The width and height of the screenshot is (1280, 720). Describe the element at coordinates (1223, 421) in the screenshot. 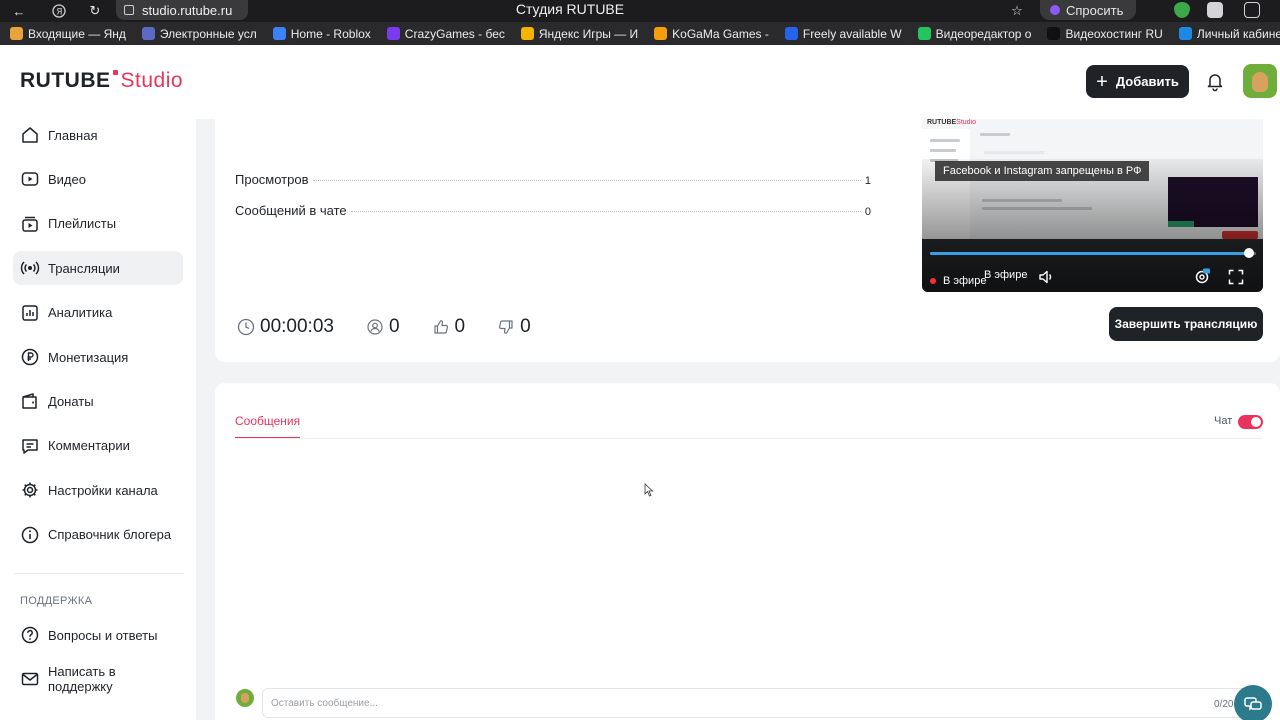

I see `chat-toggle-label: Чат` at that location.